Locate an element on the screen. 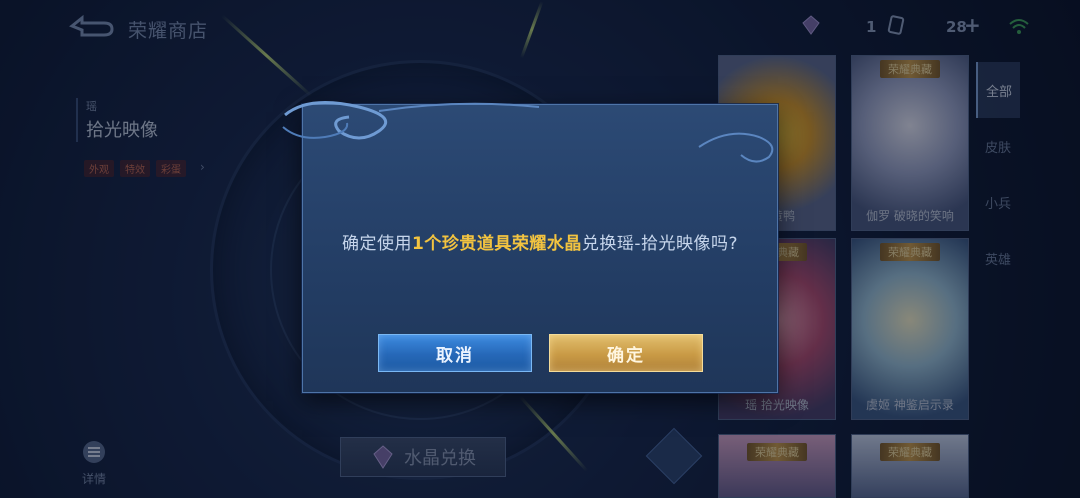 This screenshot has height=498, width=1080. message-suffix: 兑换瑶-拾光映像吗? is located at coordinates (659, 244).